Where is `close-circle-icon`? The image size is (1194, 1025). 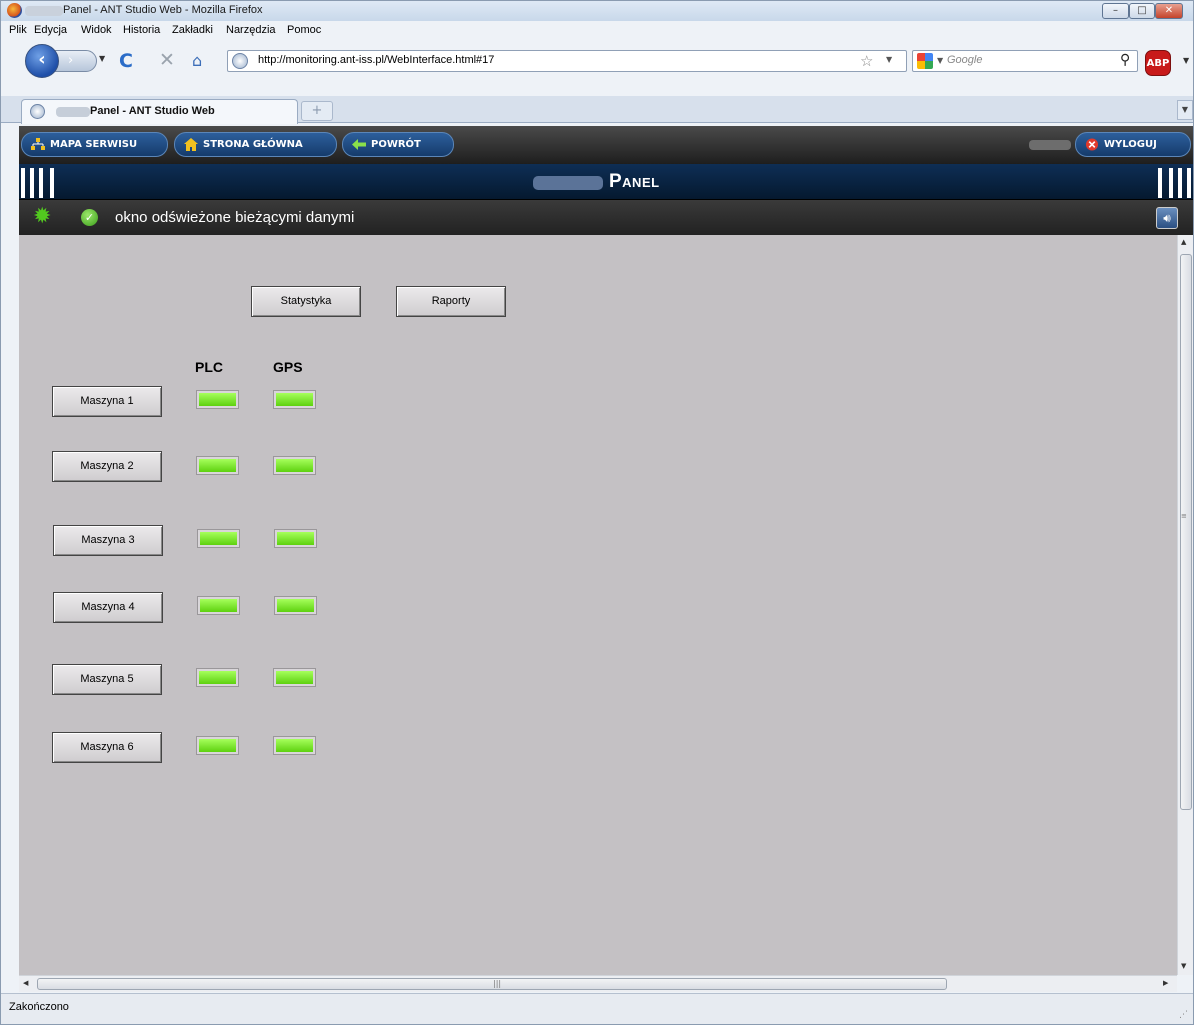 close-circle-icon is located at coordinates (1092, 144).